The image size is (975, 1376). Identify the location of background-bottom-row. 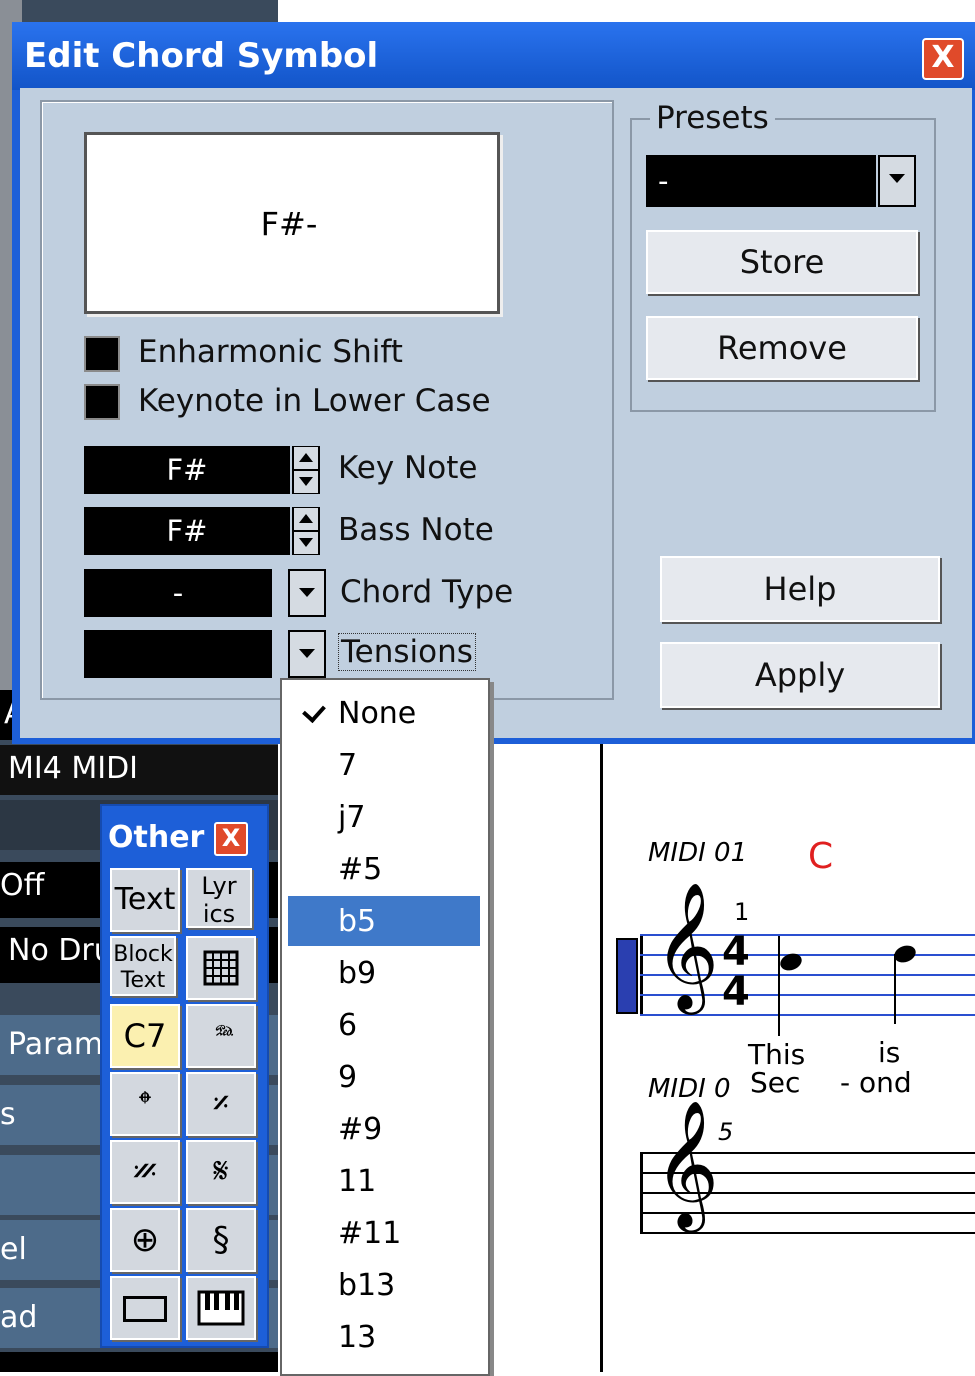
(139, 1362).